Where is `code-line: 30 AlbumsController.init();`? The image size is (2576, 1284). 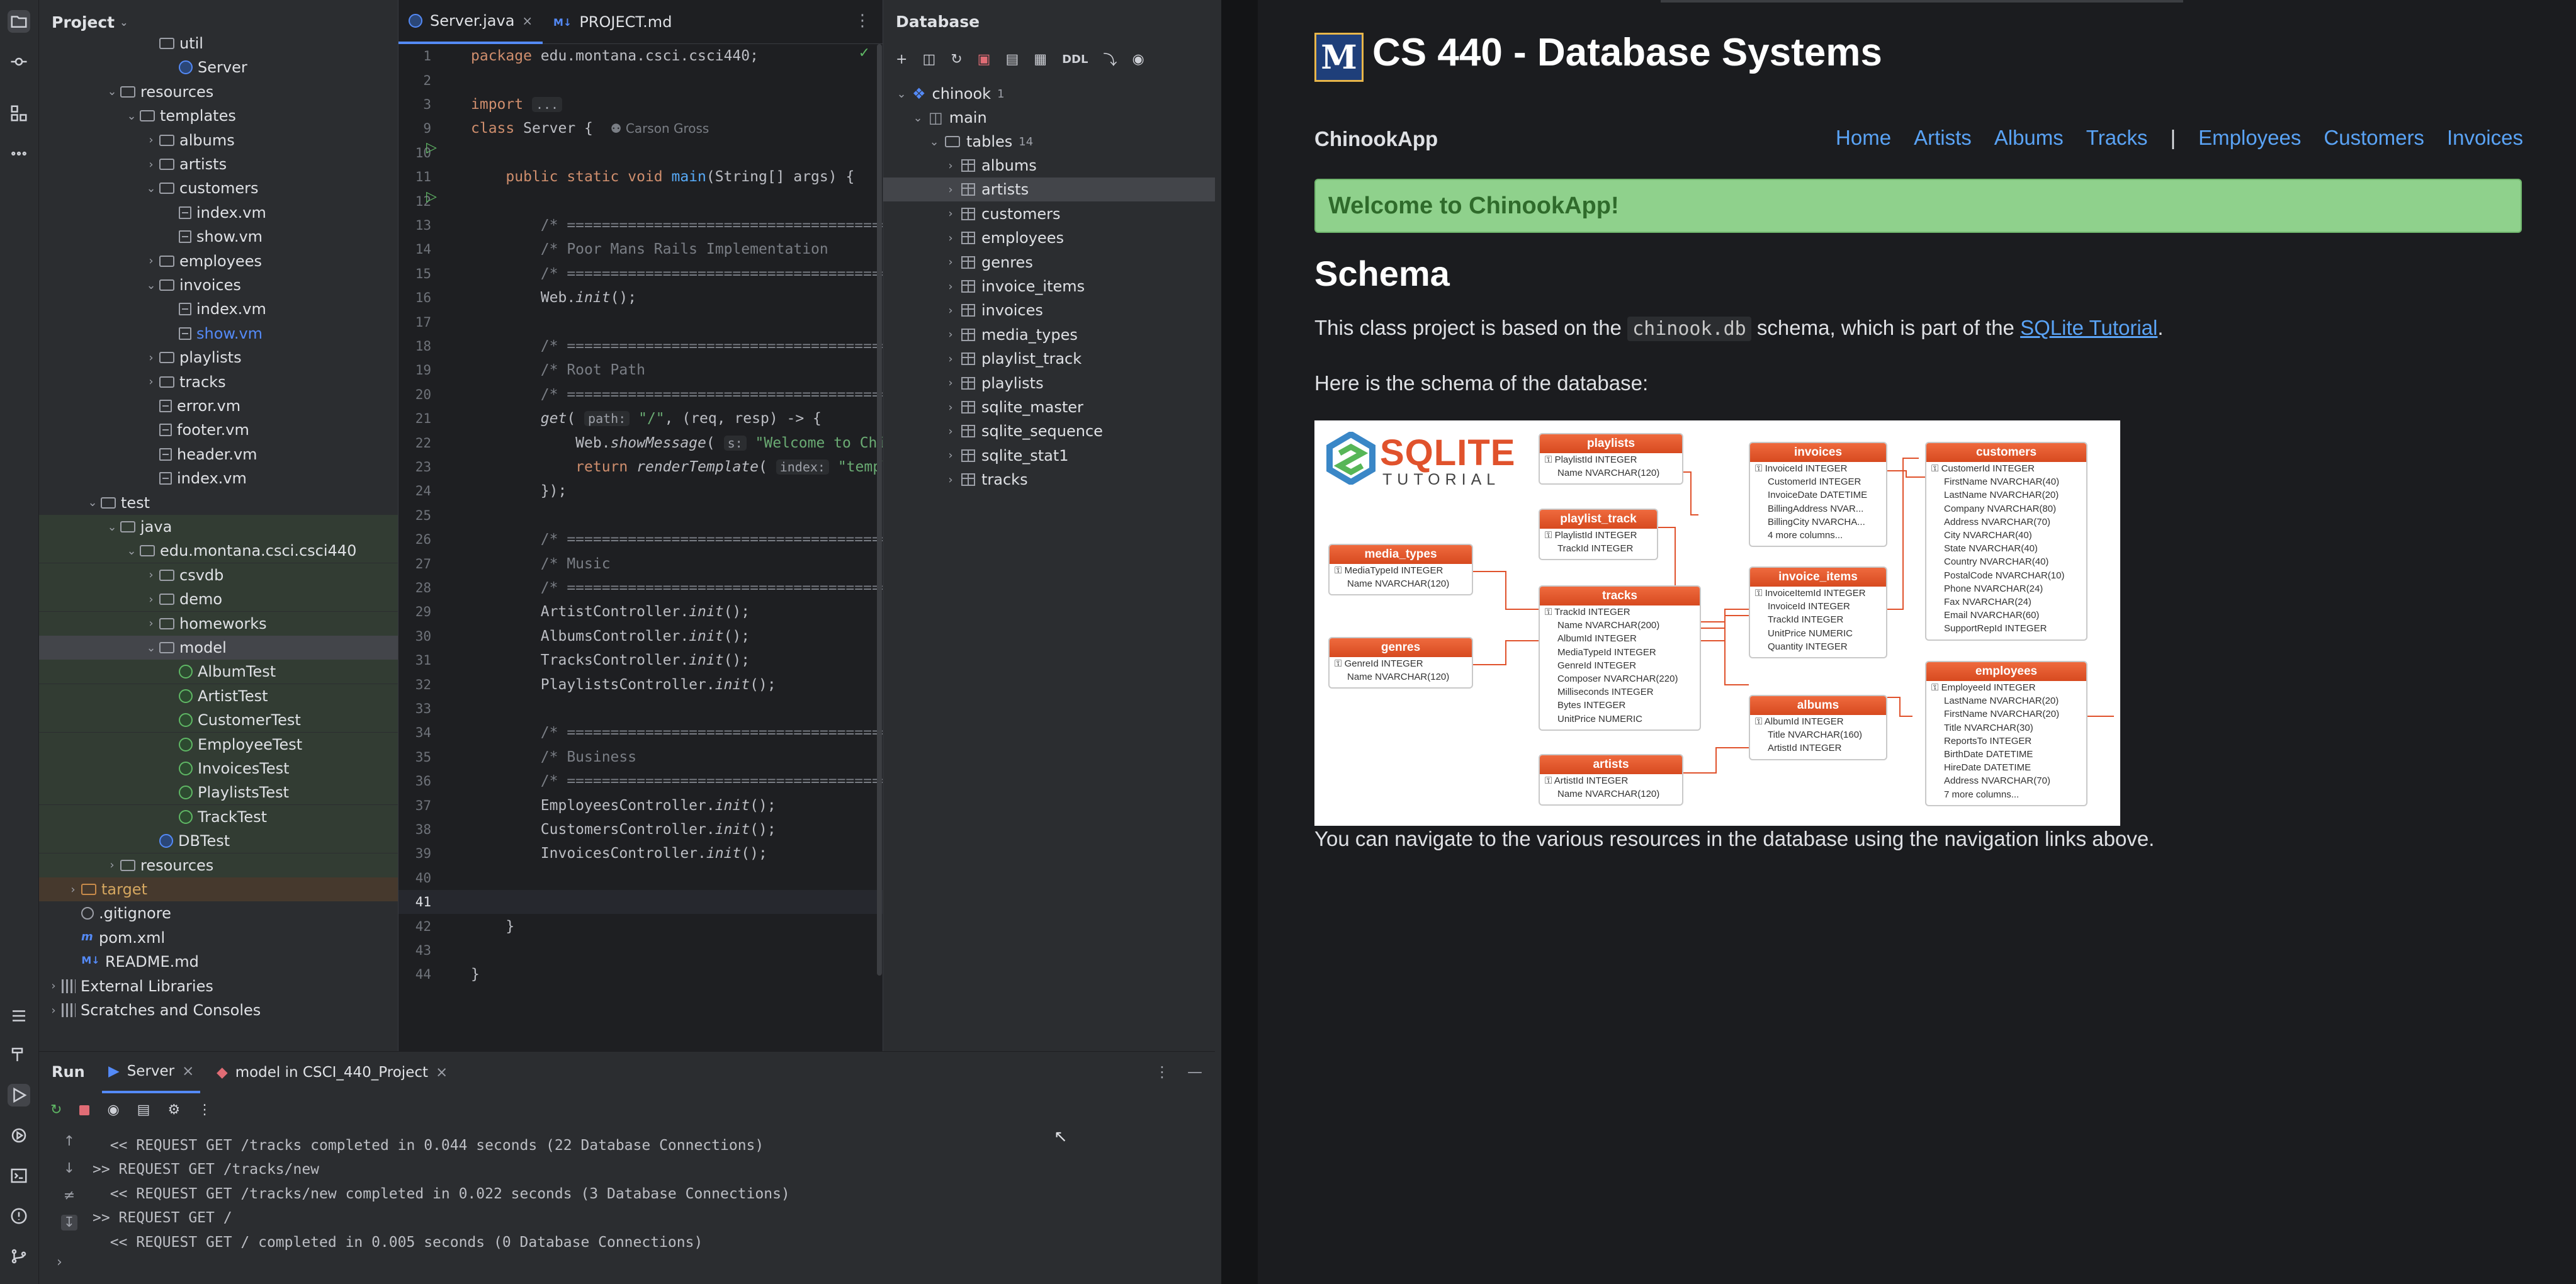
code-line: 30 AlbumsController.init(); is located at coordinates (640, 636).